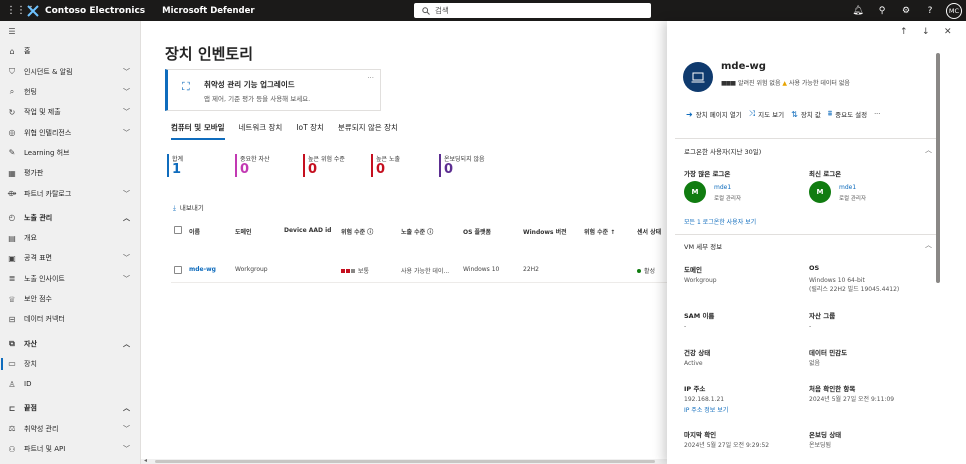  What do you see at coordinates (954, 10) in the screenshot?
I see `user-avatar: MC` at bounding box center [954, 10].